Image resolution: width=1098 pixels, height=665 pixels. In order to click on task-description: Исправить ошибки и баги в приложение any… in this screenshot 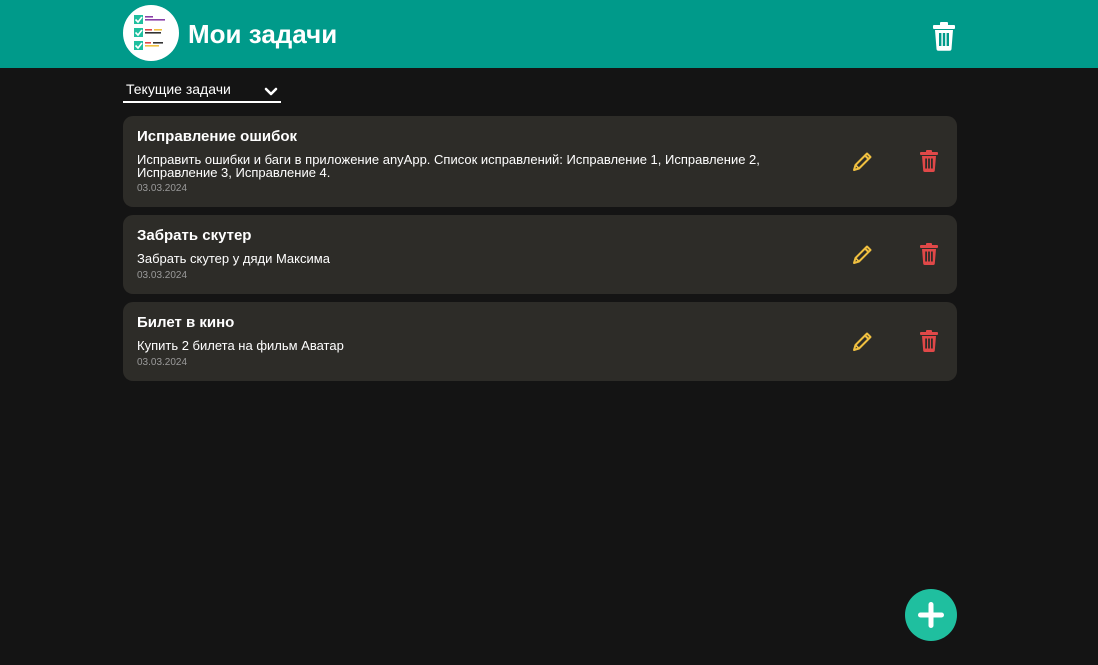, I will do `click(448, 166)`.